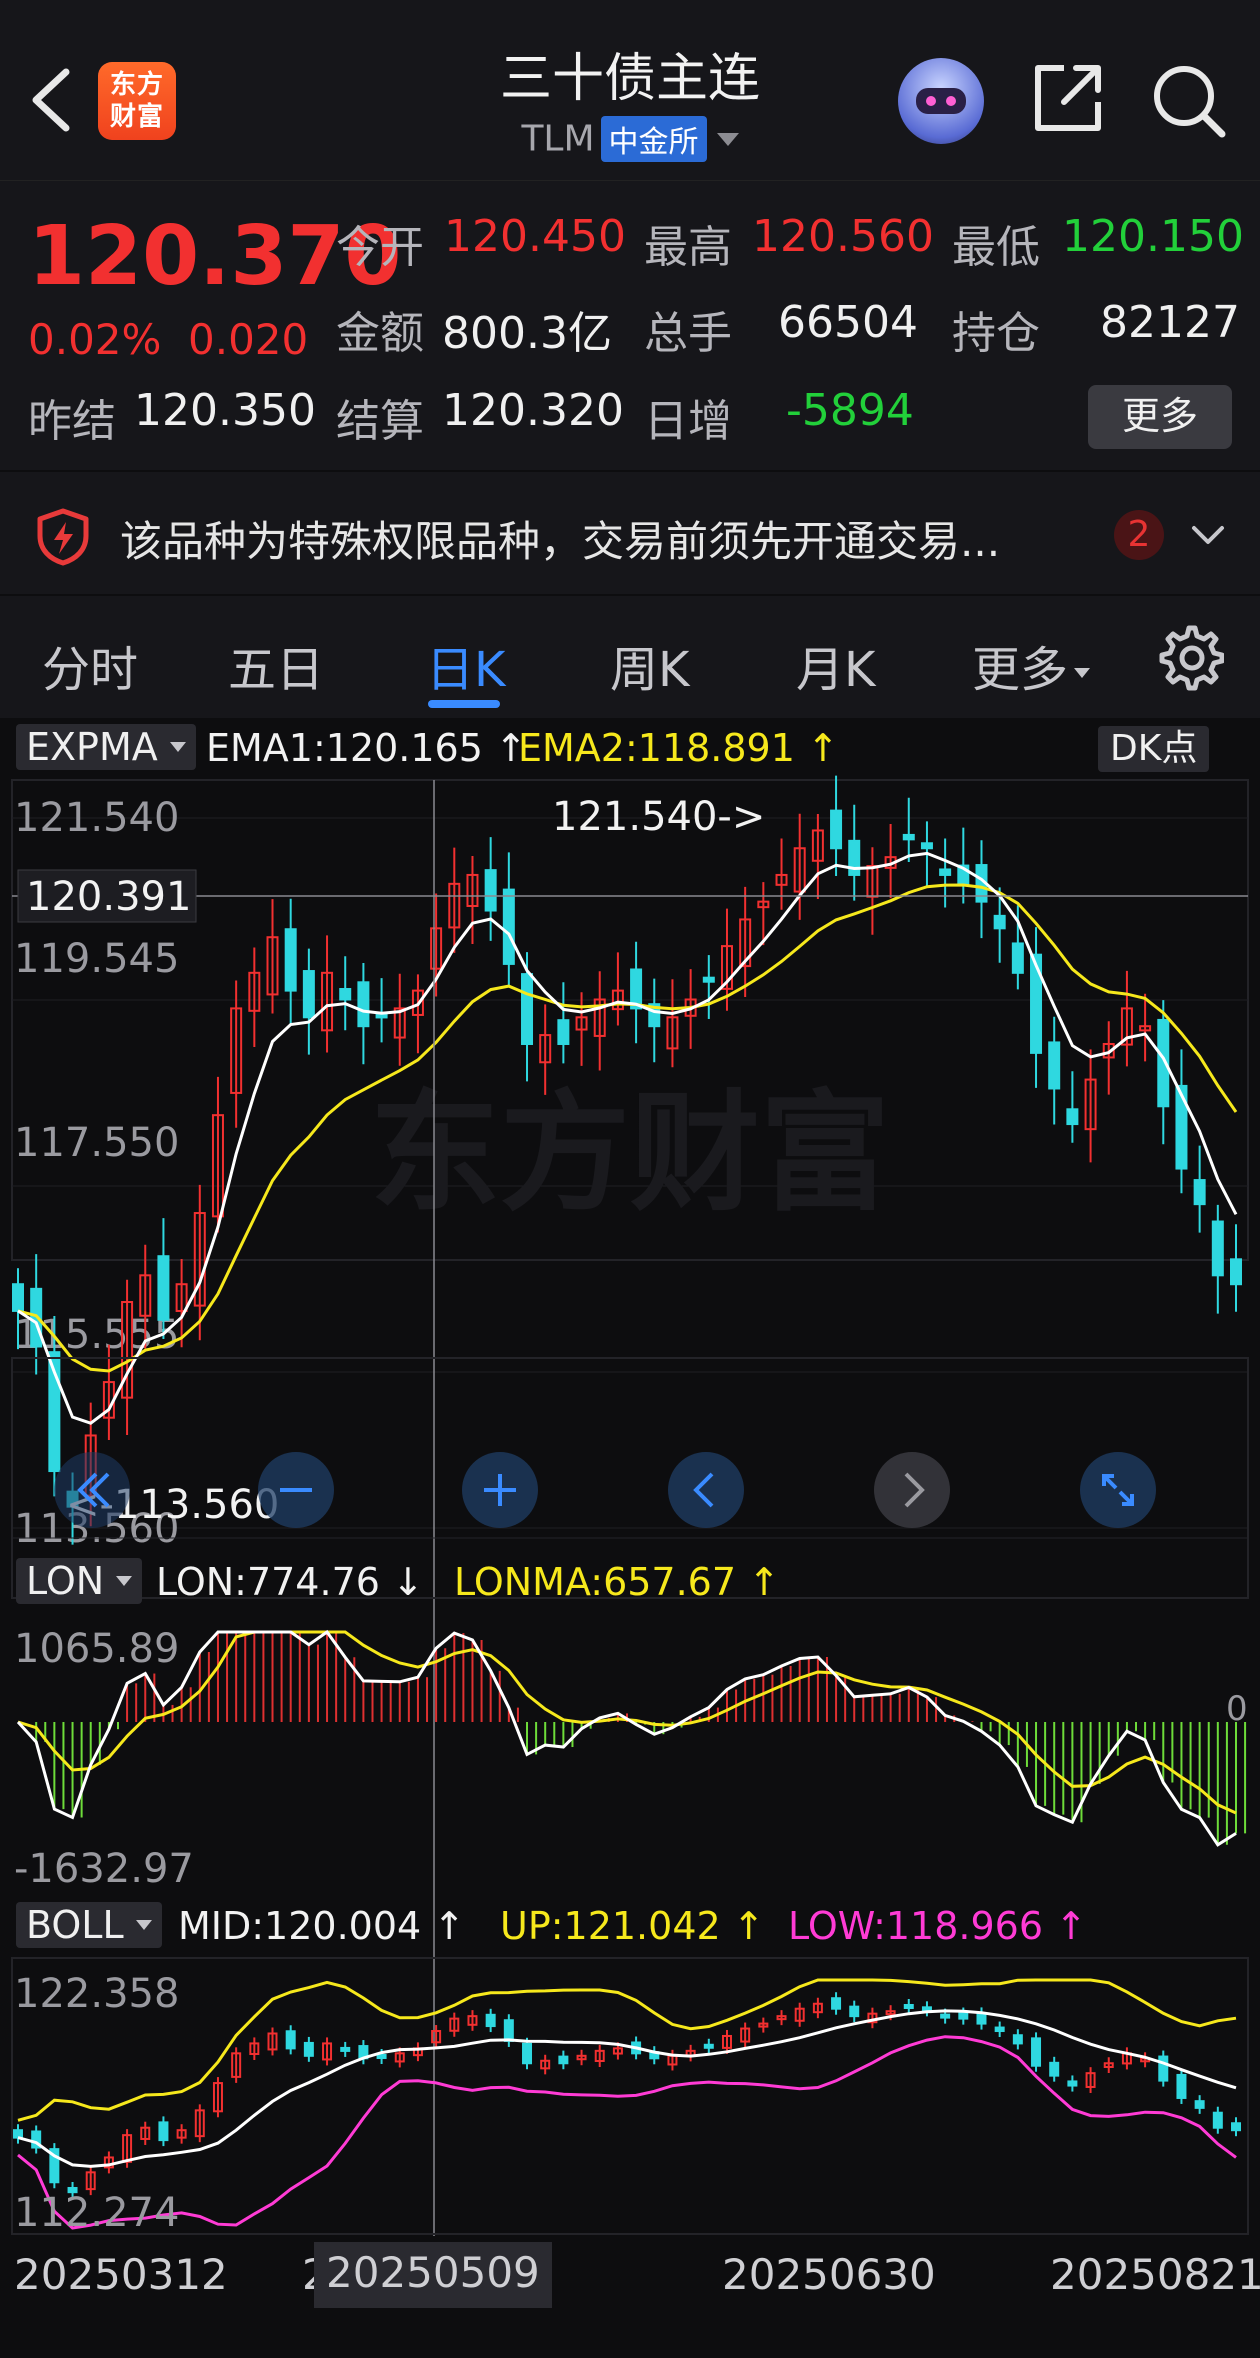 The height and width of the screenshot is (2358, 1260). I want to click on boll-low-value: LOW:118.966 ↑, so click(937, 1926).